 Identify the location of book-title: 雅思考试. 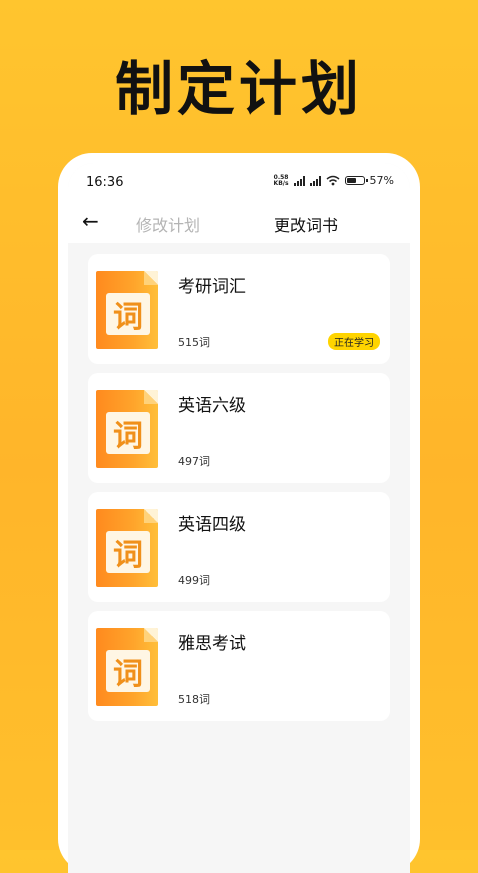
(212, 644).